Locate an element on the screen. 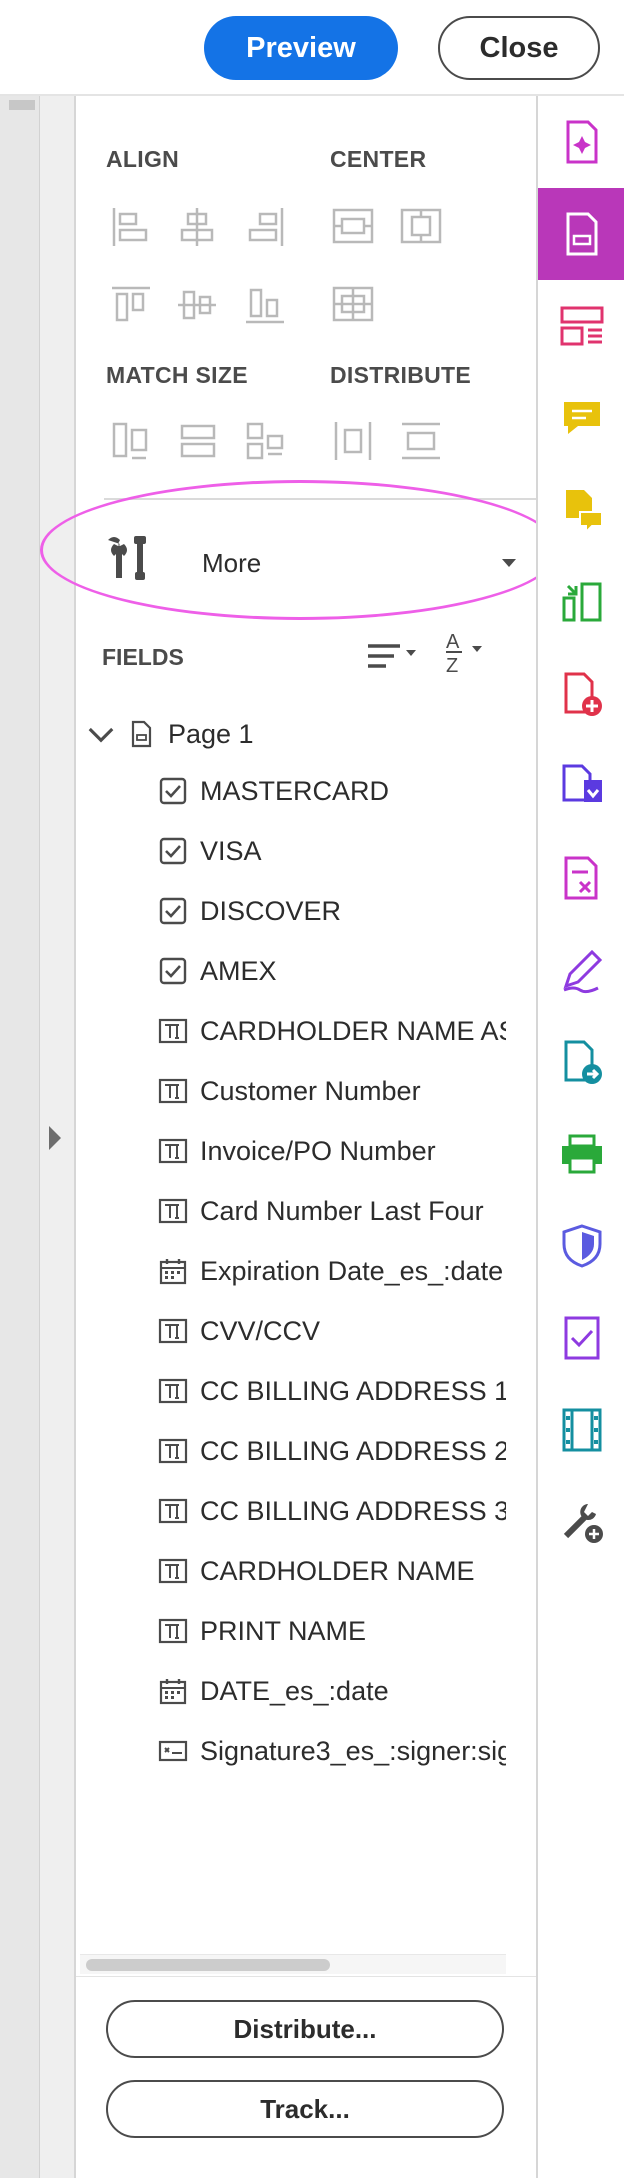 This screenshot has width=624, height=2178. comment-icon is located at coordinates (582, 418).